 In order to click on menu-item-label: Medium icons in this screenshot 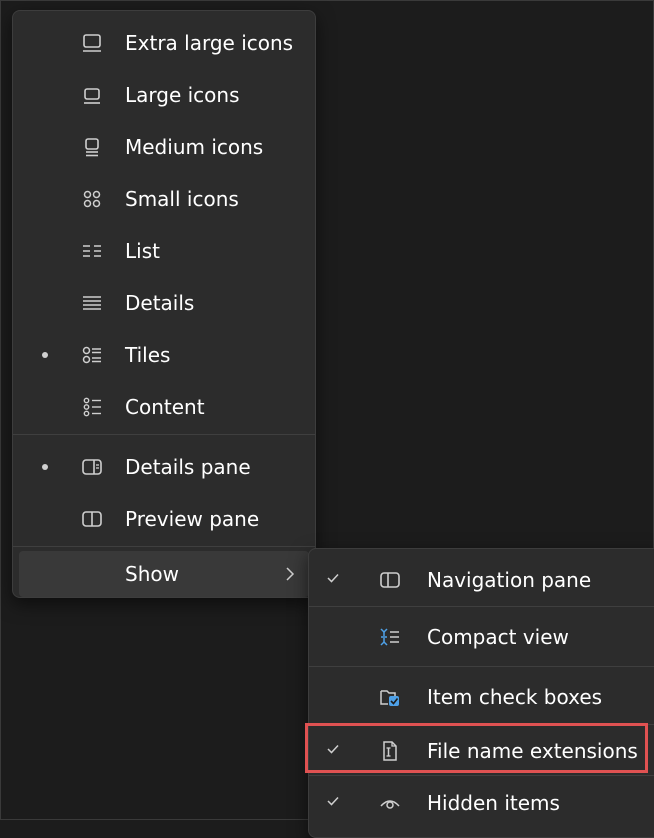, I will do `click(194, 147)`.